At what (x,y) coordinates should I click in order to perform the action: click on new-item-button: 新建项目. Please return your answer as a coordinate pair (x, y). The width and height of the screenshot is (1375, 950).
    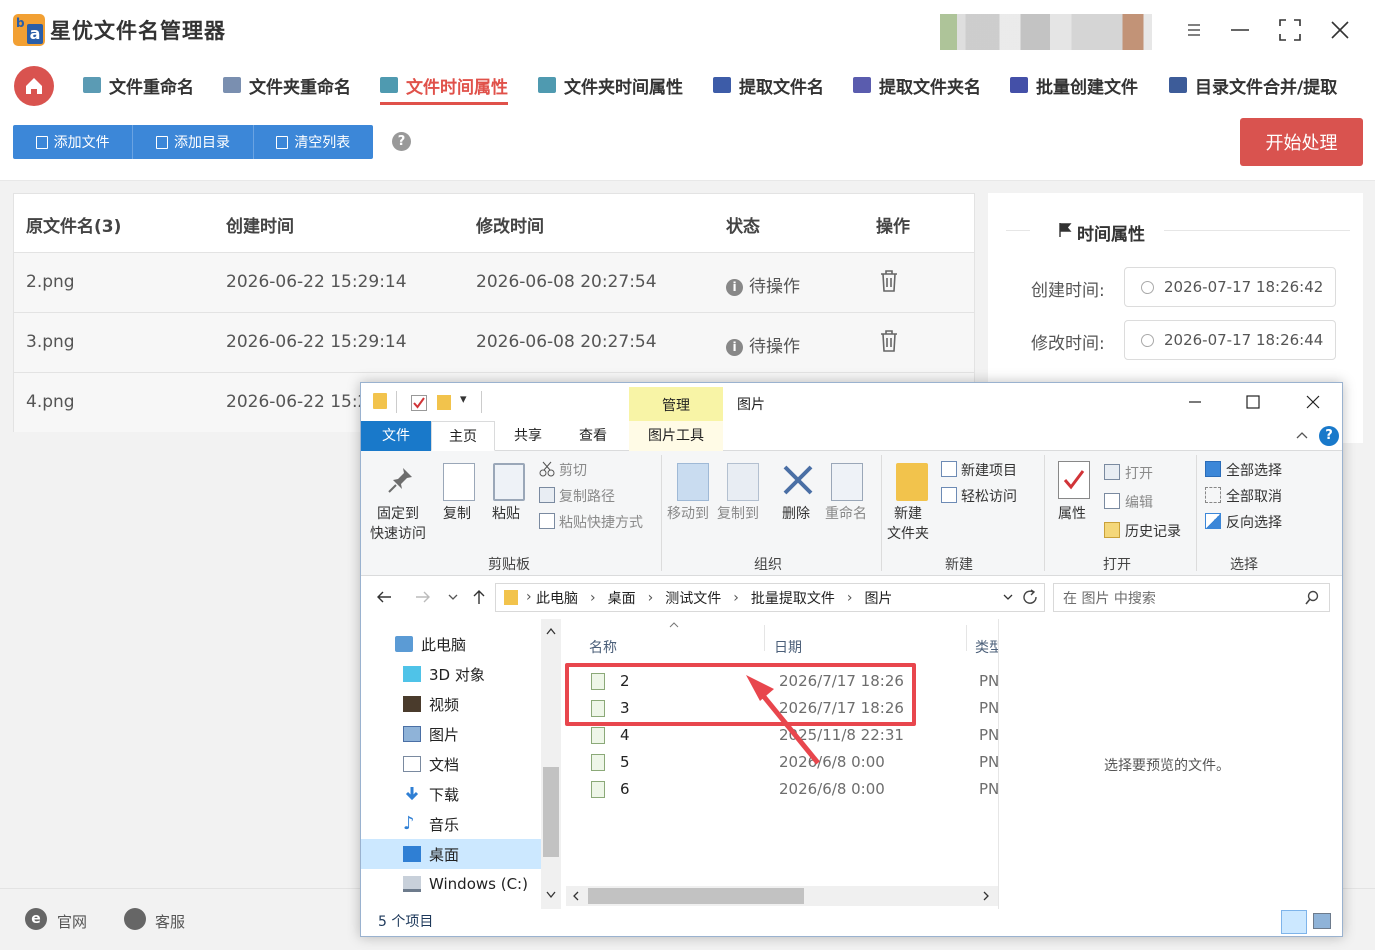
    Looking at the image, I should click on (989, 470).